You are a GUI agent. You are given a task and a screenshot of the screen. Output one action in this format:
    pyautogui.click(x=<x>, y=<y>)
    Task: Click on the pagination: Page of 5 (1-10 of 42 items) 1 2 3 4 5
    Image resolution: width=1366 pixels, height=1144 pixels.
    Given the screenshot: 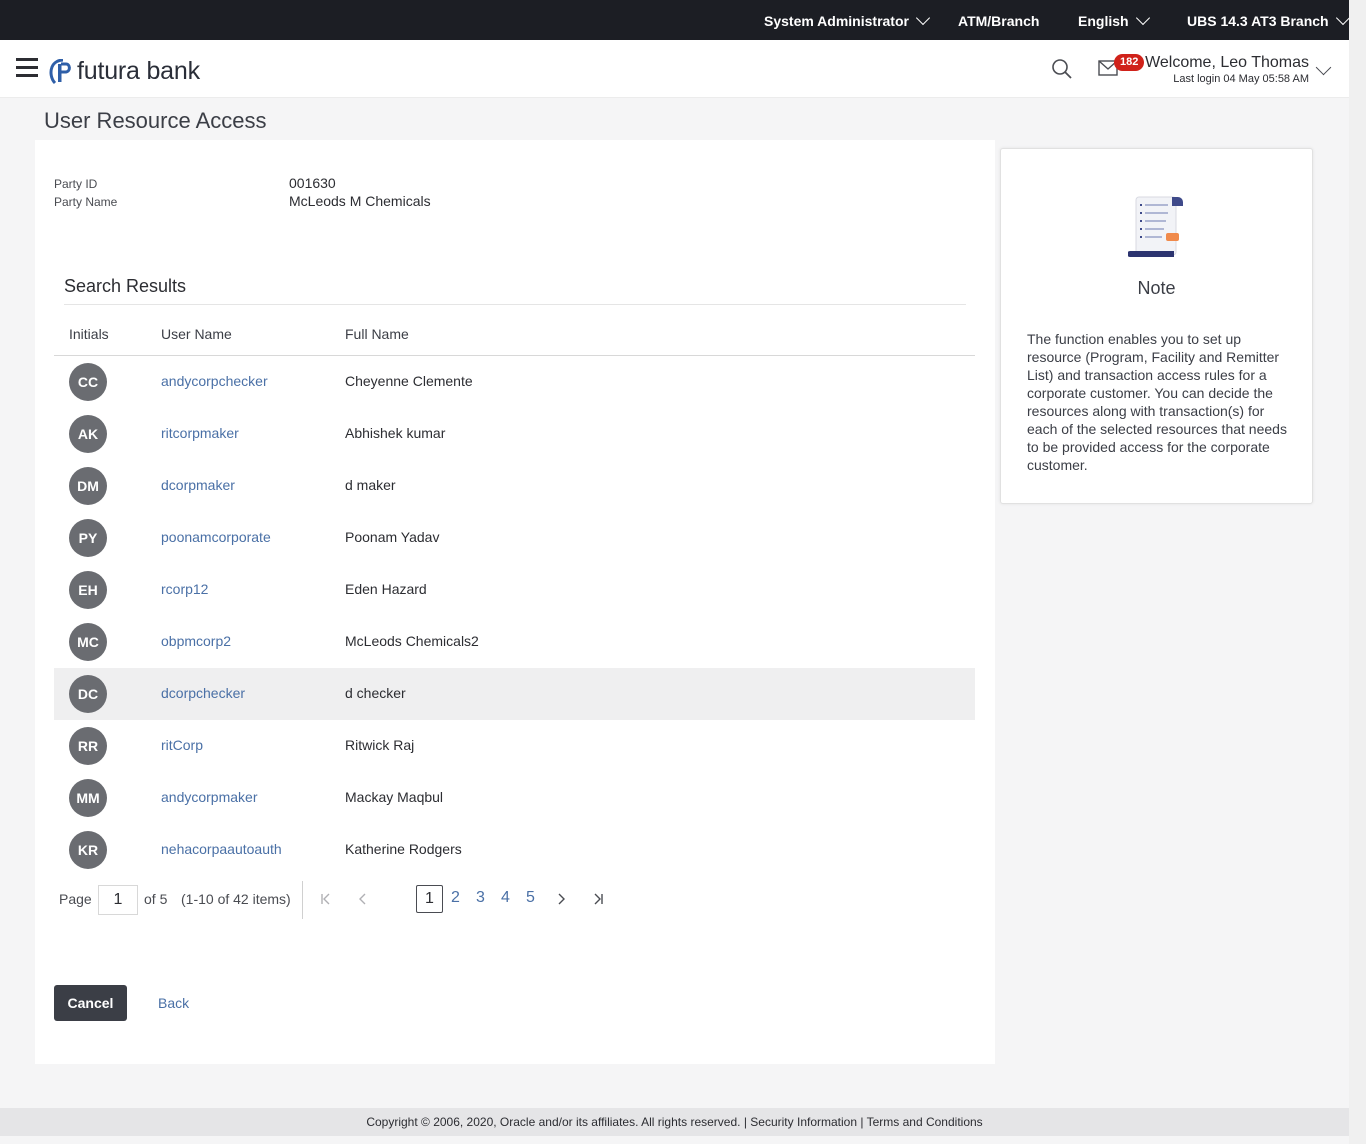 What is the action you would take?
    pyautogui.click(x=339, y=900)
    